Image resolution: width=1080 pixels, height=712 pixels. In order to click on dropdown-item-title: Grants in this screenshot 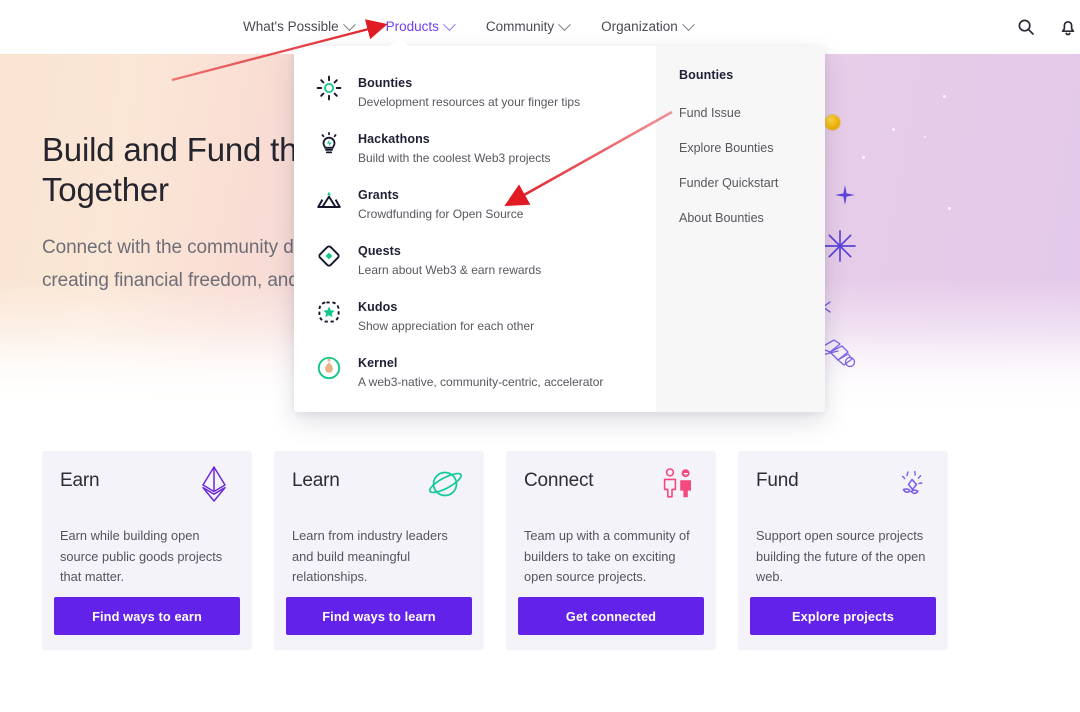, I will do `click(378, 194)`.